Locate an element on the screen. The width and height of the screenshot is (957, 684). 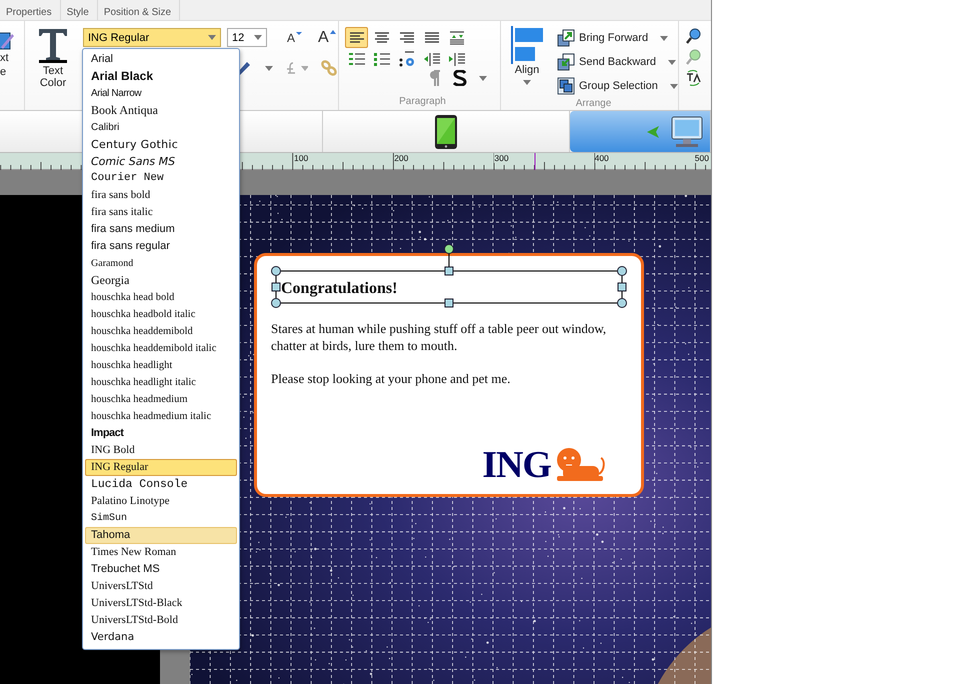
ruler-label: 100 is located at coordinates (302, 158).